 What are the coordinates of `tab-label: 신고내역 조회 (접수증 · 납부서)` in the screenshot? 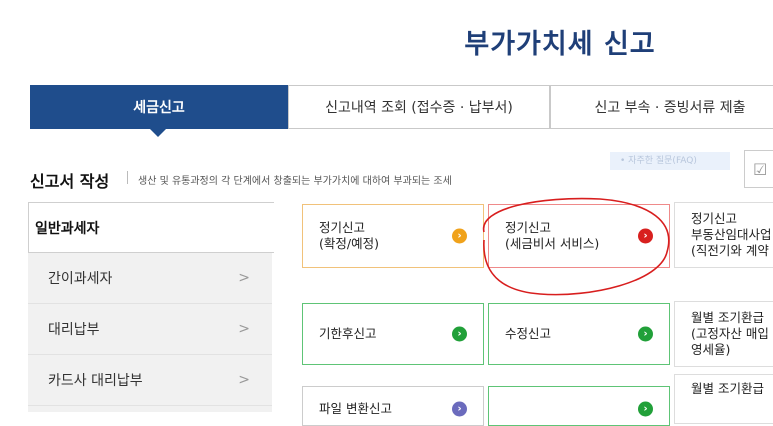 It's located at (419, 108).